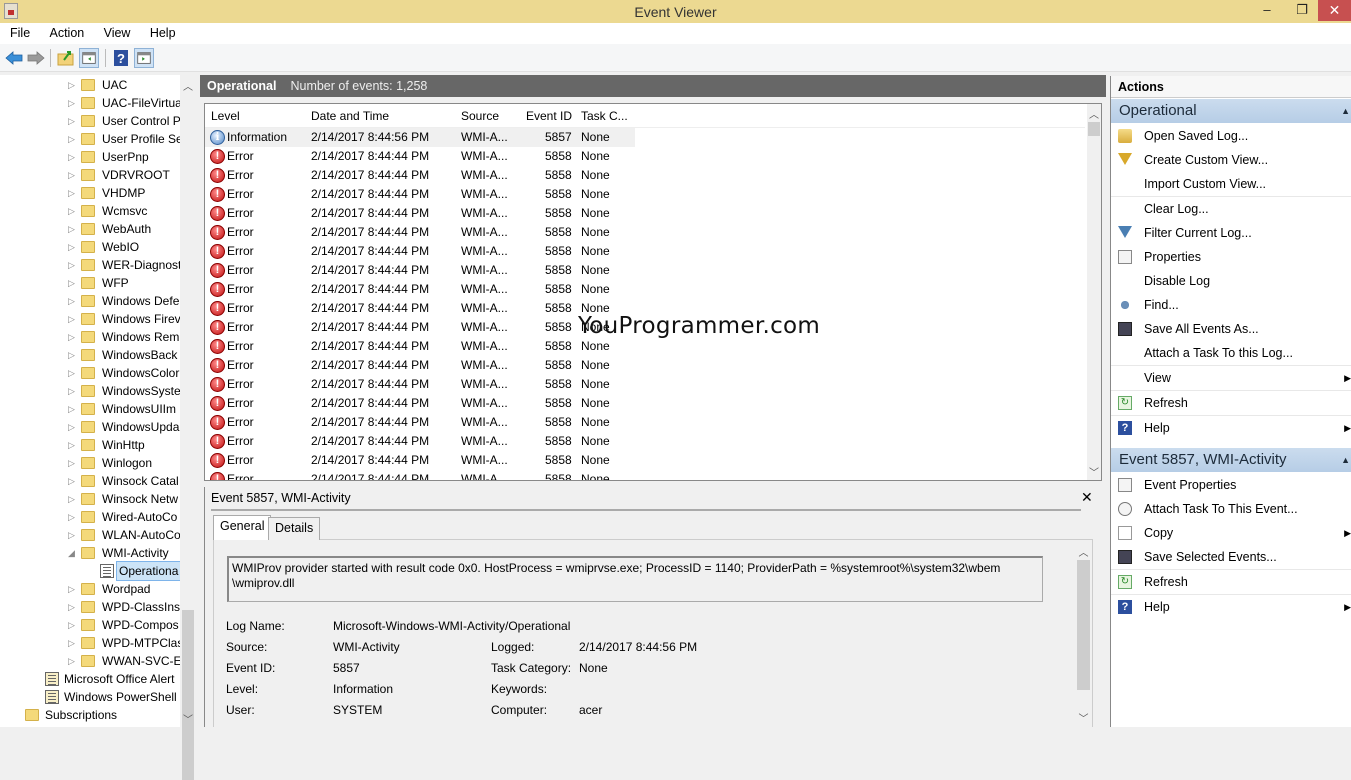  I want to click on tree-item-folder: ▷ Windows Defe, so click(90, 301).